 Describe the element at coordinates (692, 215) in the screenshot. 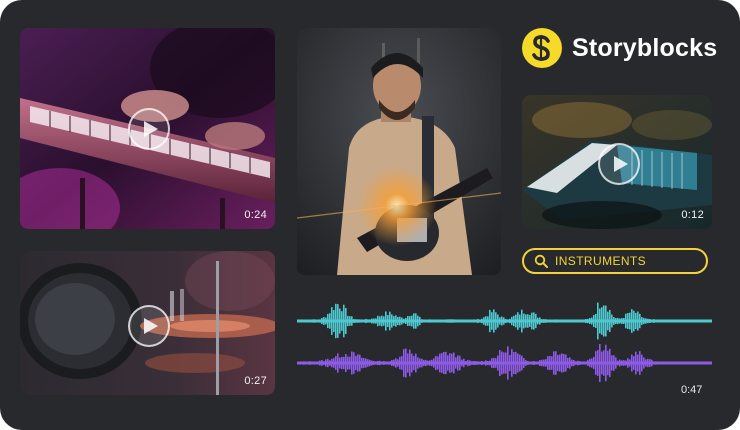

I see `video-duration: 0:12` at that location.